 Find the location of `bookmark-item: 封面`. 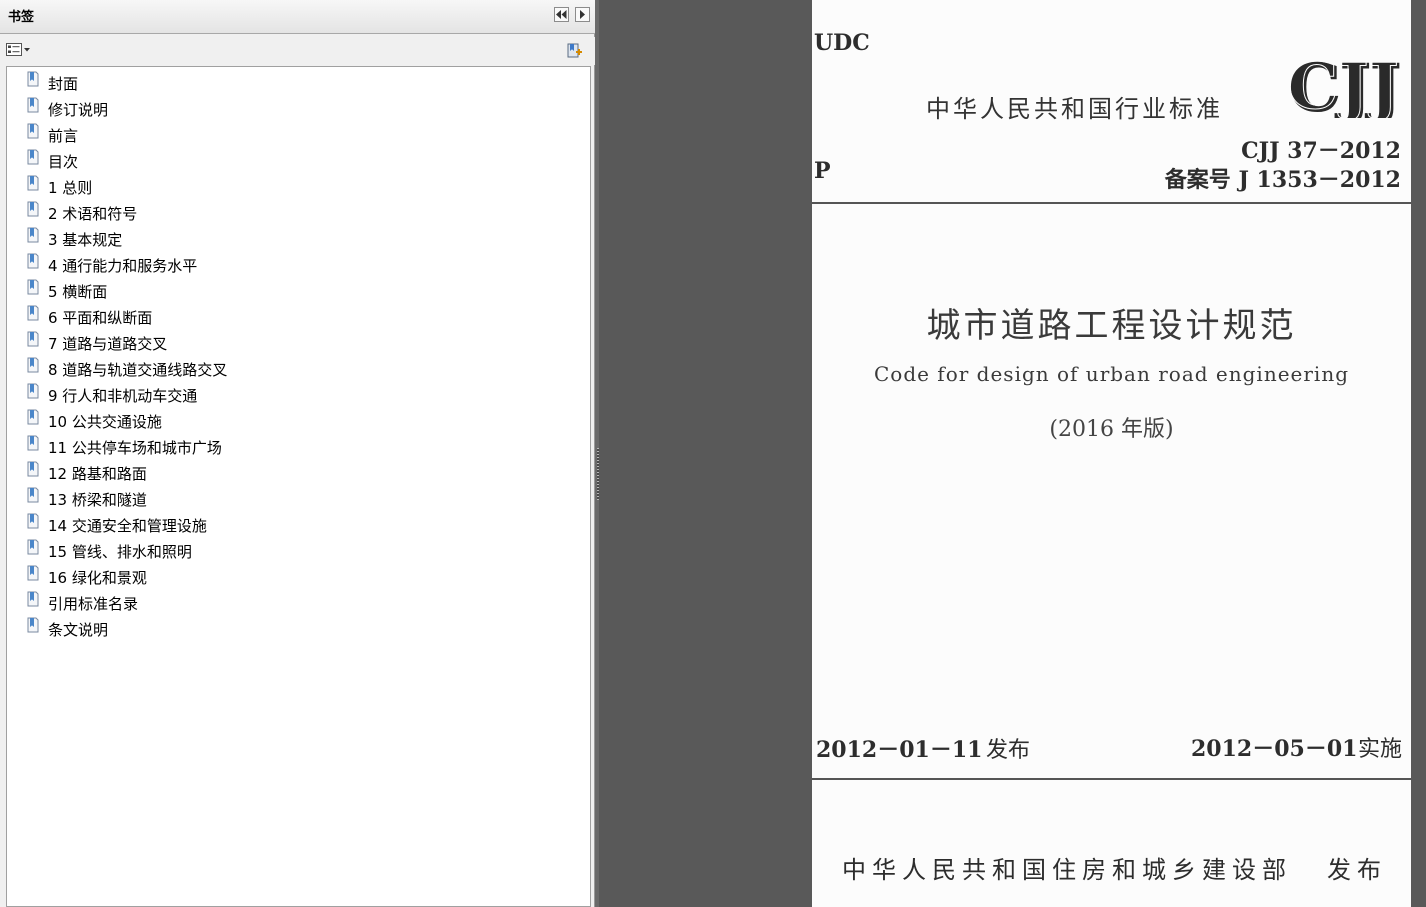

bookmark-item: 封面 is located at coordinates (53, 82).